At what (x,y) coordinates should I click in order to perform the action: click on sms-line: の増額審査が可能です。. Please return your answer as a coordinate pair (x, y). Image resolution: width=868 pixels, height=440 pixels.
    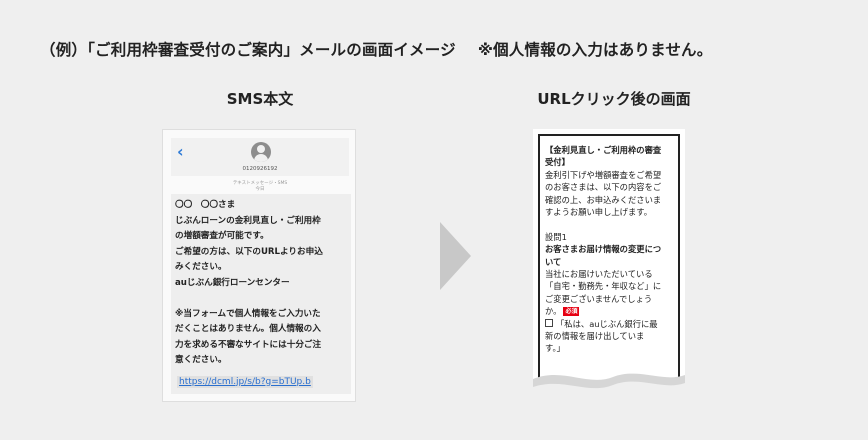
    Looking at the image, I should click on (222, 236).